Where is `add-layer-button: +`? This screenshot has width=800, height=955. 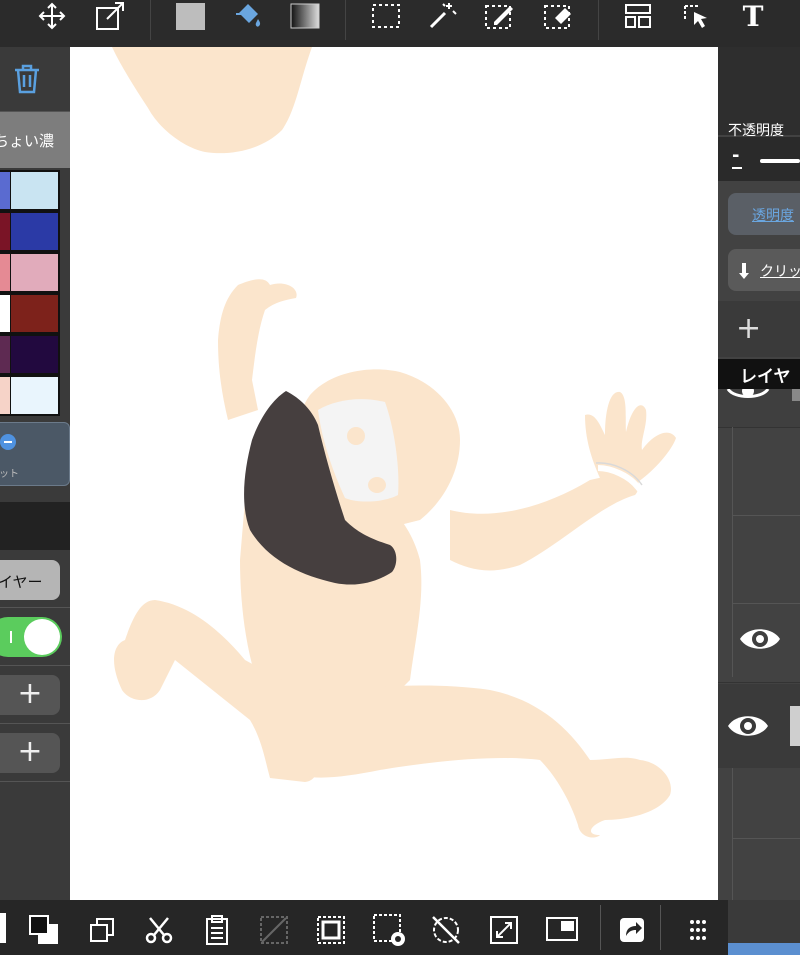 add-layer-button: + is located at coordinates (748, 328).